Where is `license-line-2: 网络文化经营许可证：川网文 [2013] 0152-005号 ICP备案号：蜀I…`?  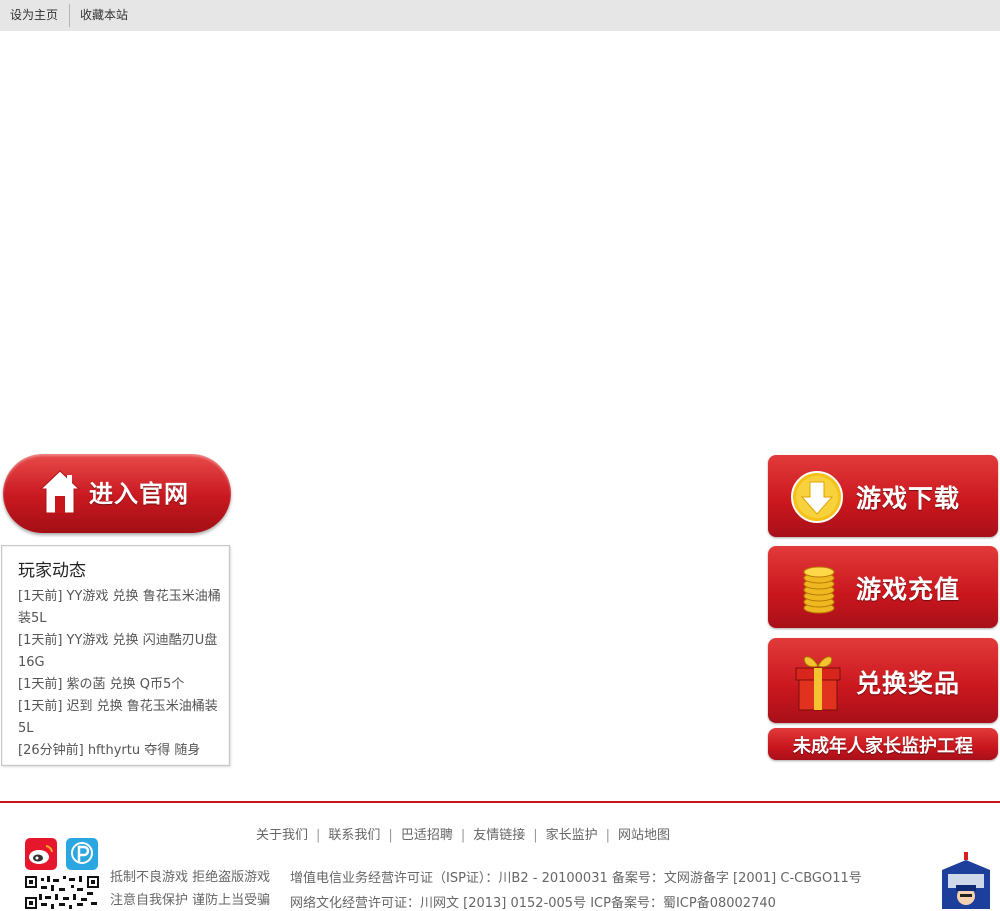
license-line-2: 网络文化经营许可证：川网文 [2013] 0152-005号 ICP备案号：蜀I… is located at coordinates (533, 903).